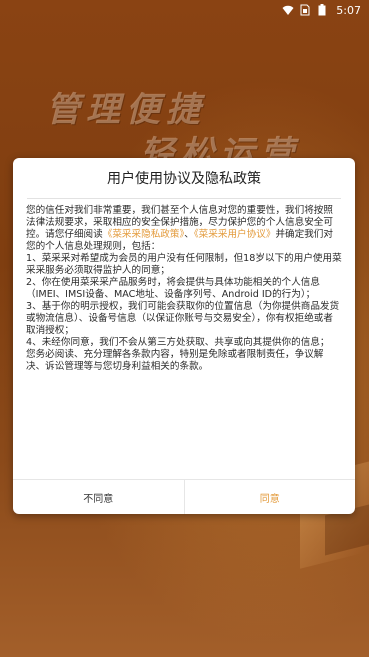 This screenshot has width=369, height=657. What do you see at coordinates (126, 110) in the screenshot?
I see `slogan-line-1: 管理便捷` at bounding box center [126, 110].